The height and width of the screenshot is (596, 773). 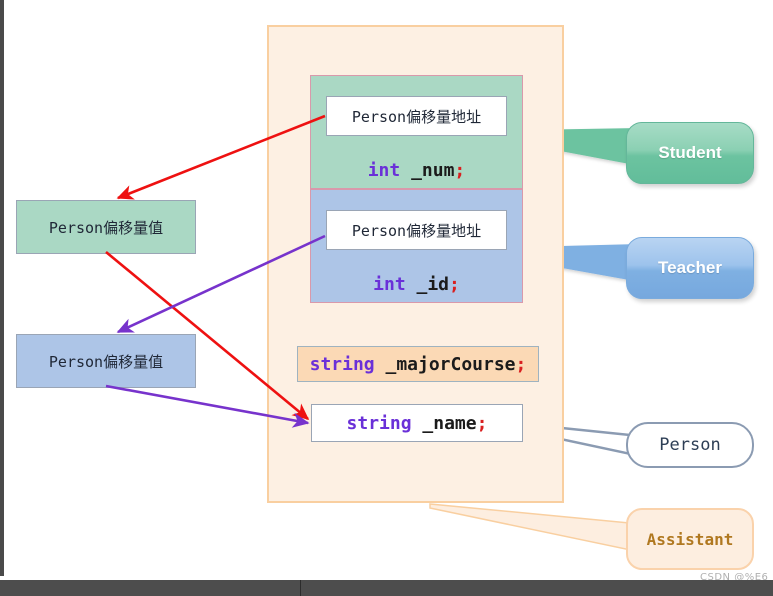 What do you see at coordinates (389, 284) in the screenshot?
I see `keyword-int-id: int` at bounding box center [389, 284].